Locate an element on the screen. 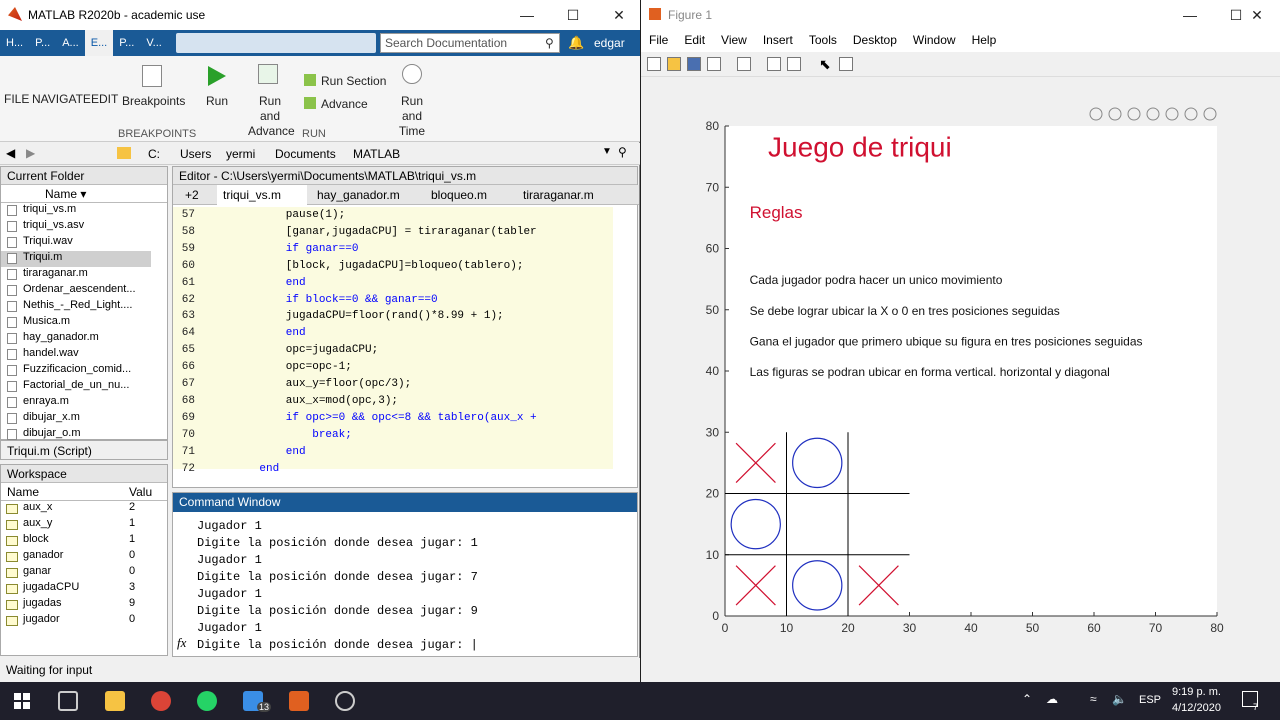  file-row: Triqui.m is located at coordinates (76, 259).